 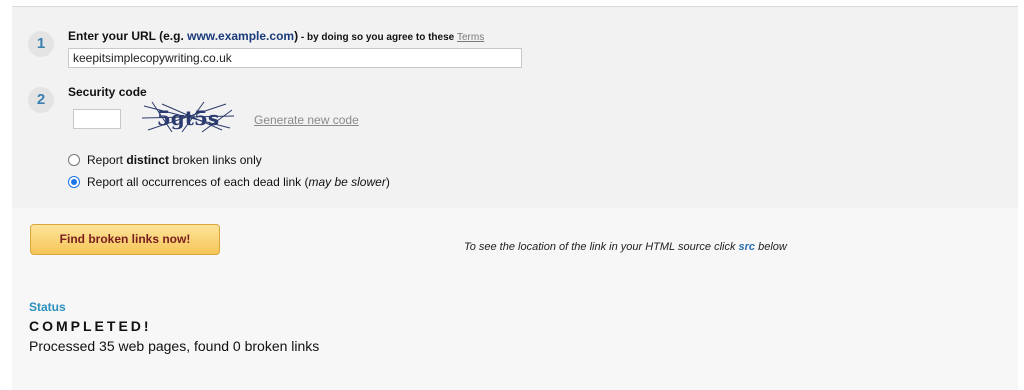 I want to click on captcha-image: 5gt5s, so click(x=188, y=117).